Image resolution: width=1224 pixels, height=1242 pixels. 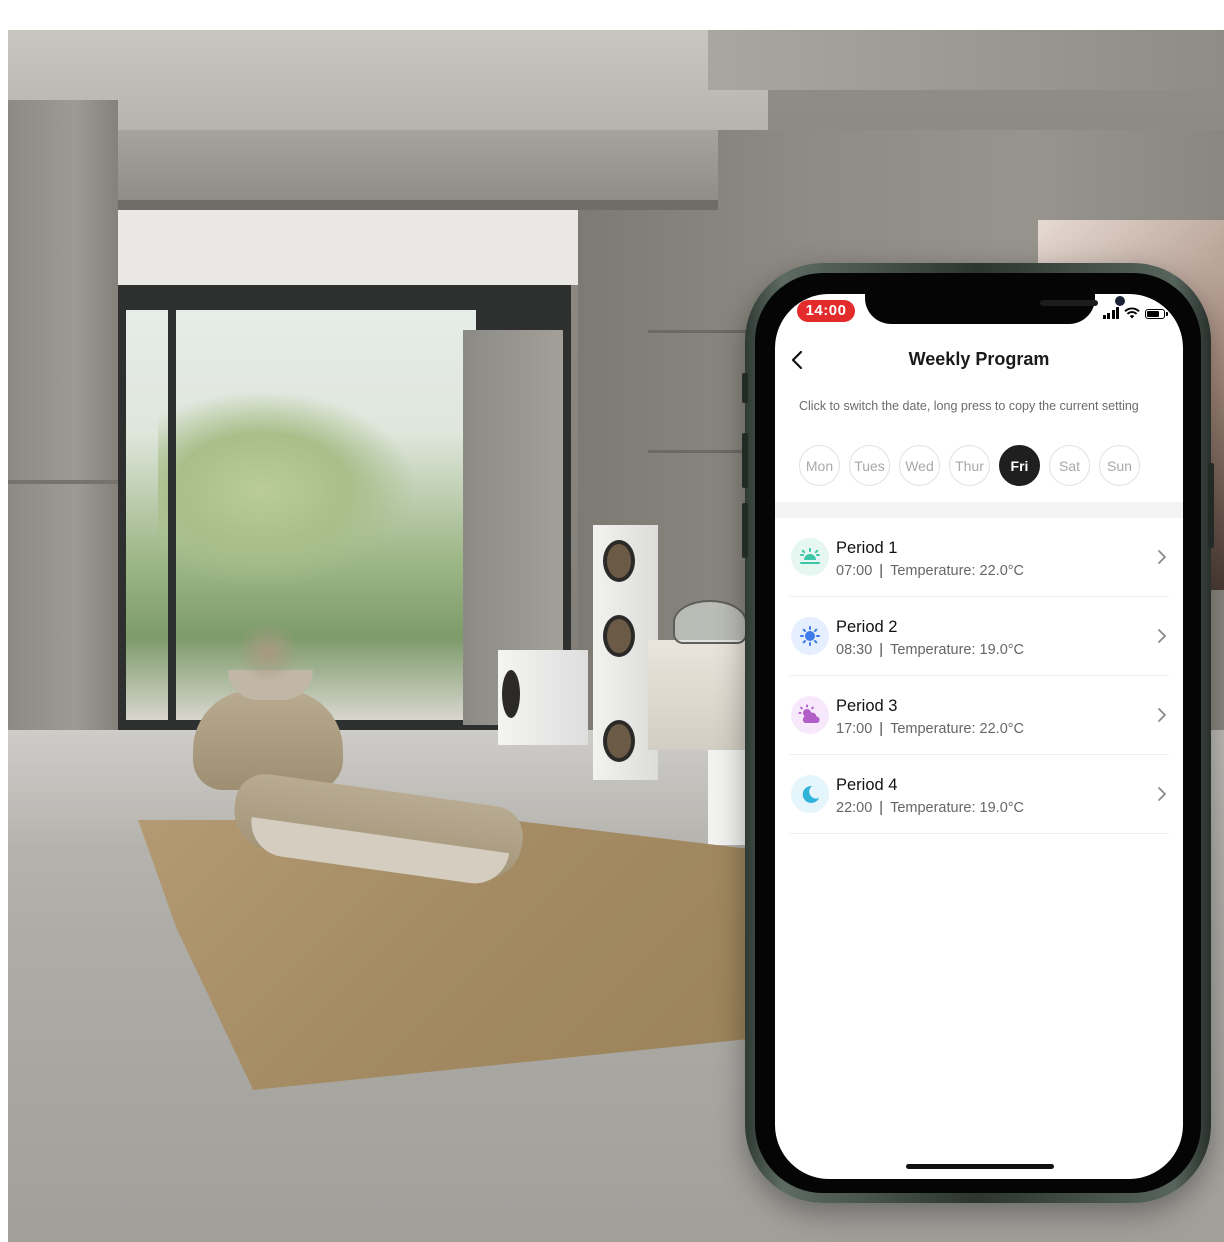 What do you see at coordinates (854, 729) in the screenshot?
I see `period-time: 17:00` at bounding box center [854, 729].